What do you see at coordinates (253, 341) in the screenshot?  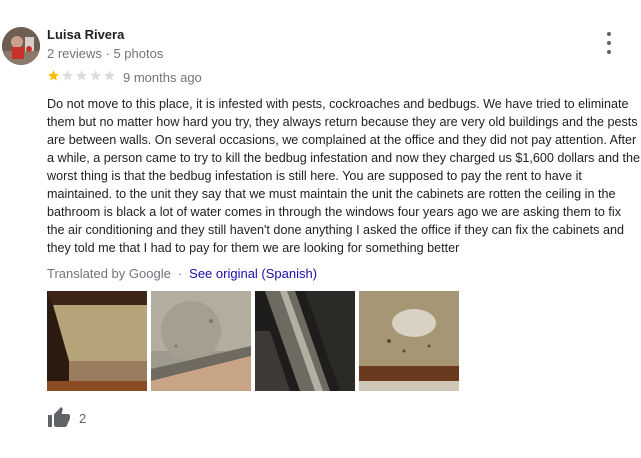 I see `review-photos` at bounding box center [253, 341].